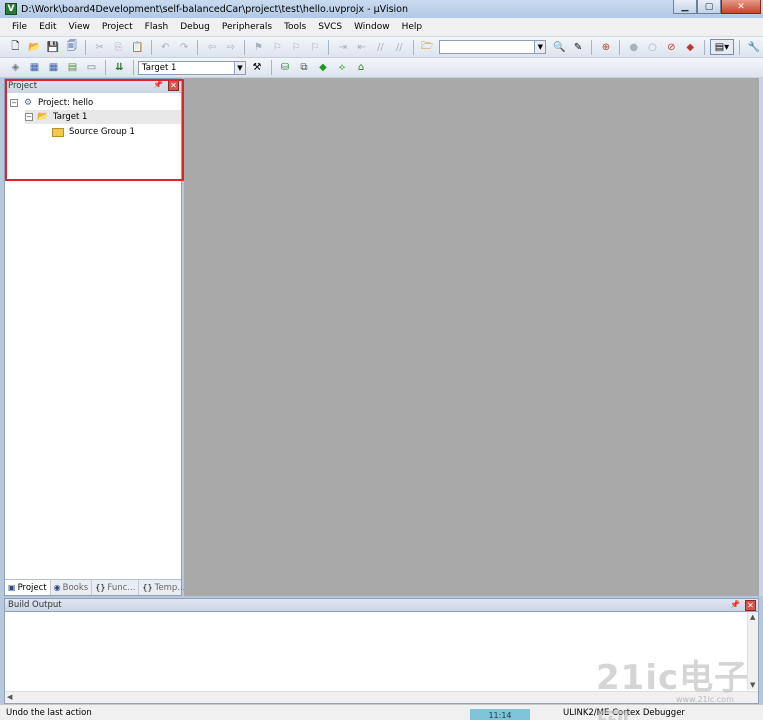 The height and width of the screenshot is (720, 763). I want to click on menu-svcs: SVCS, so click(330, 27).